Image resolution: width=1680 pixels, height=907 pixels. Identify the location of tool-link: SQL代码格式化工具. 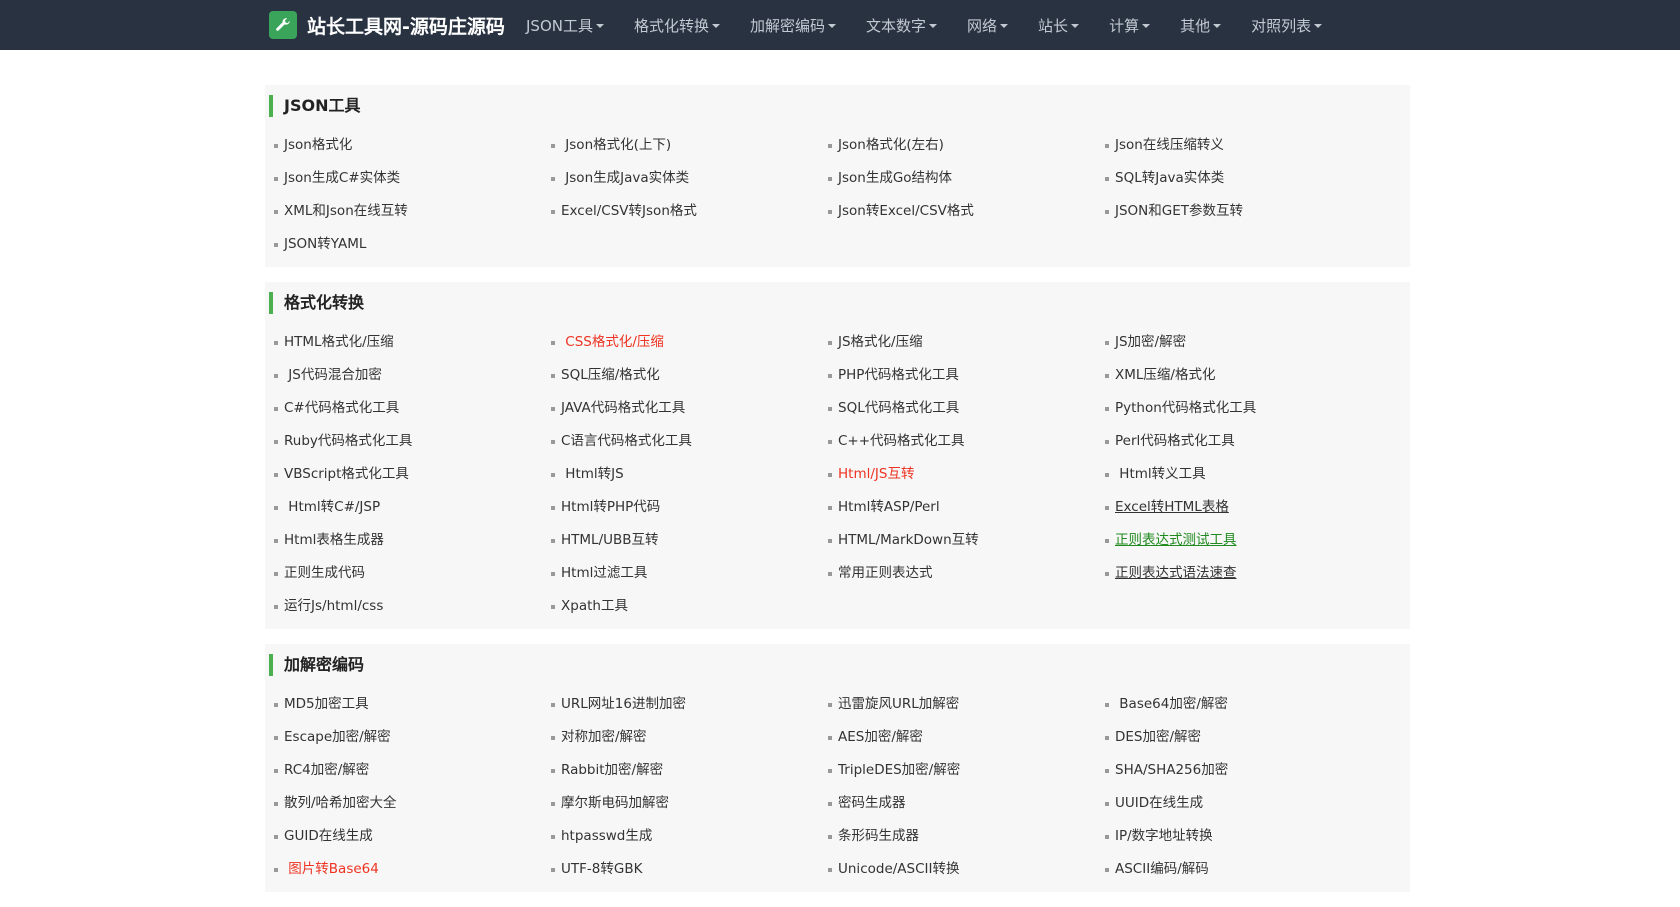
(966, 408).